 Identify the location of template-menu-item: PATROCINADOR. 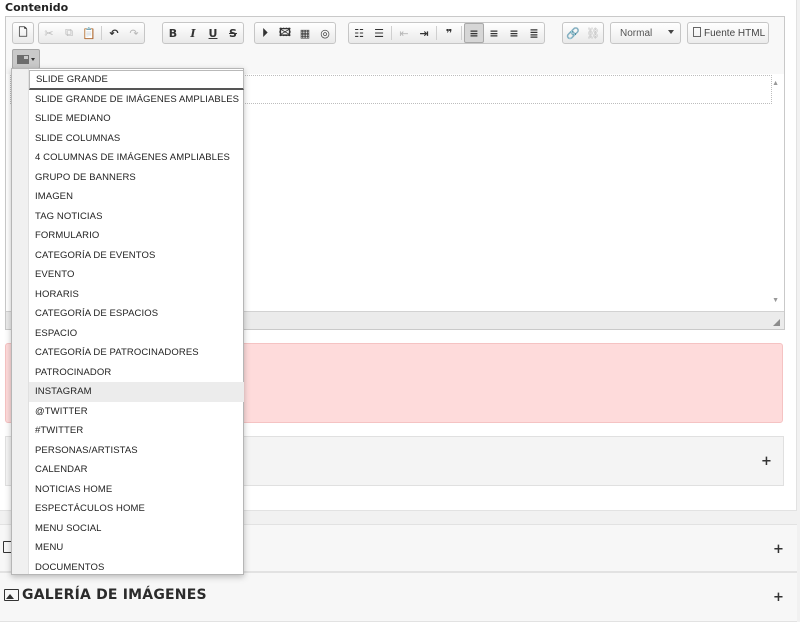
(136, 373).